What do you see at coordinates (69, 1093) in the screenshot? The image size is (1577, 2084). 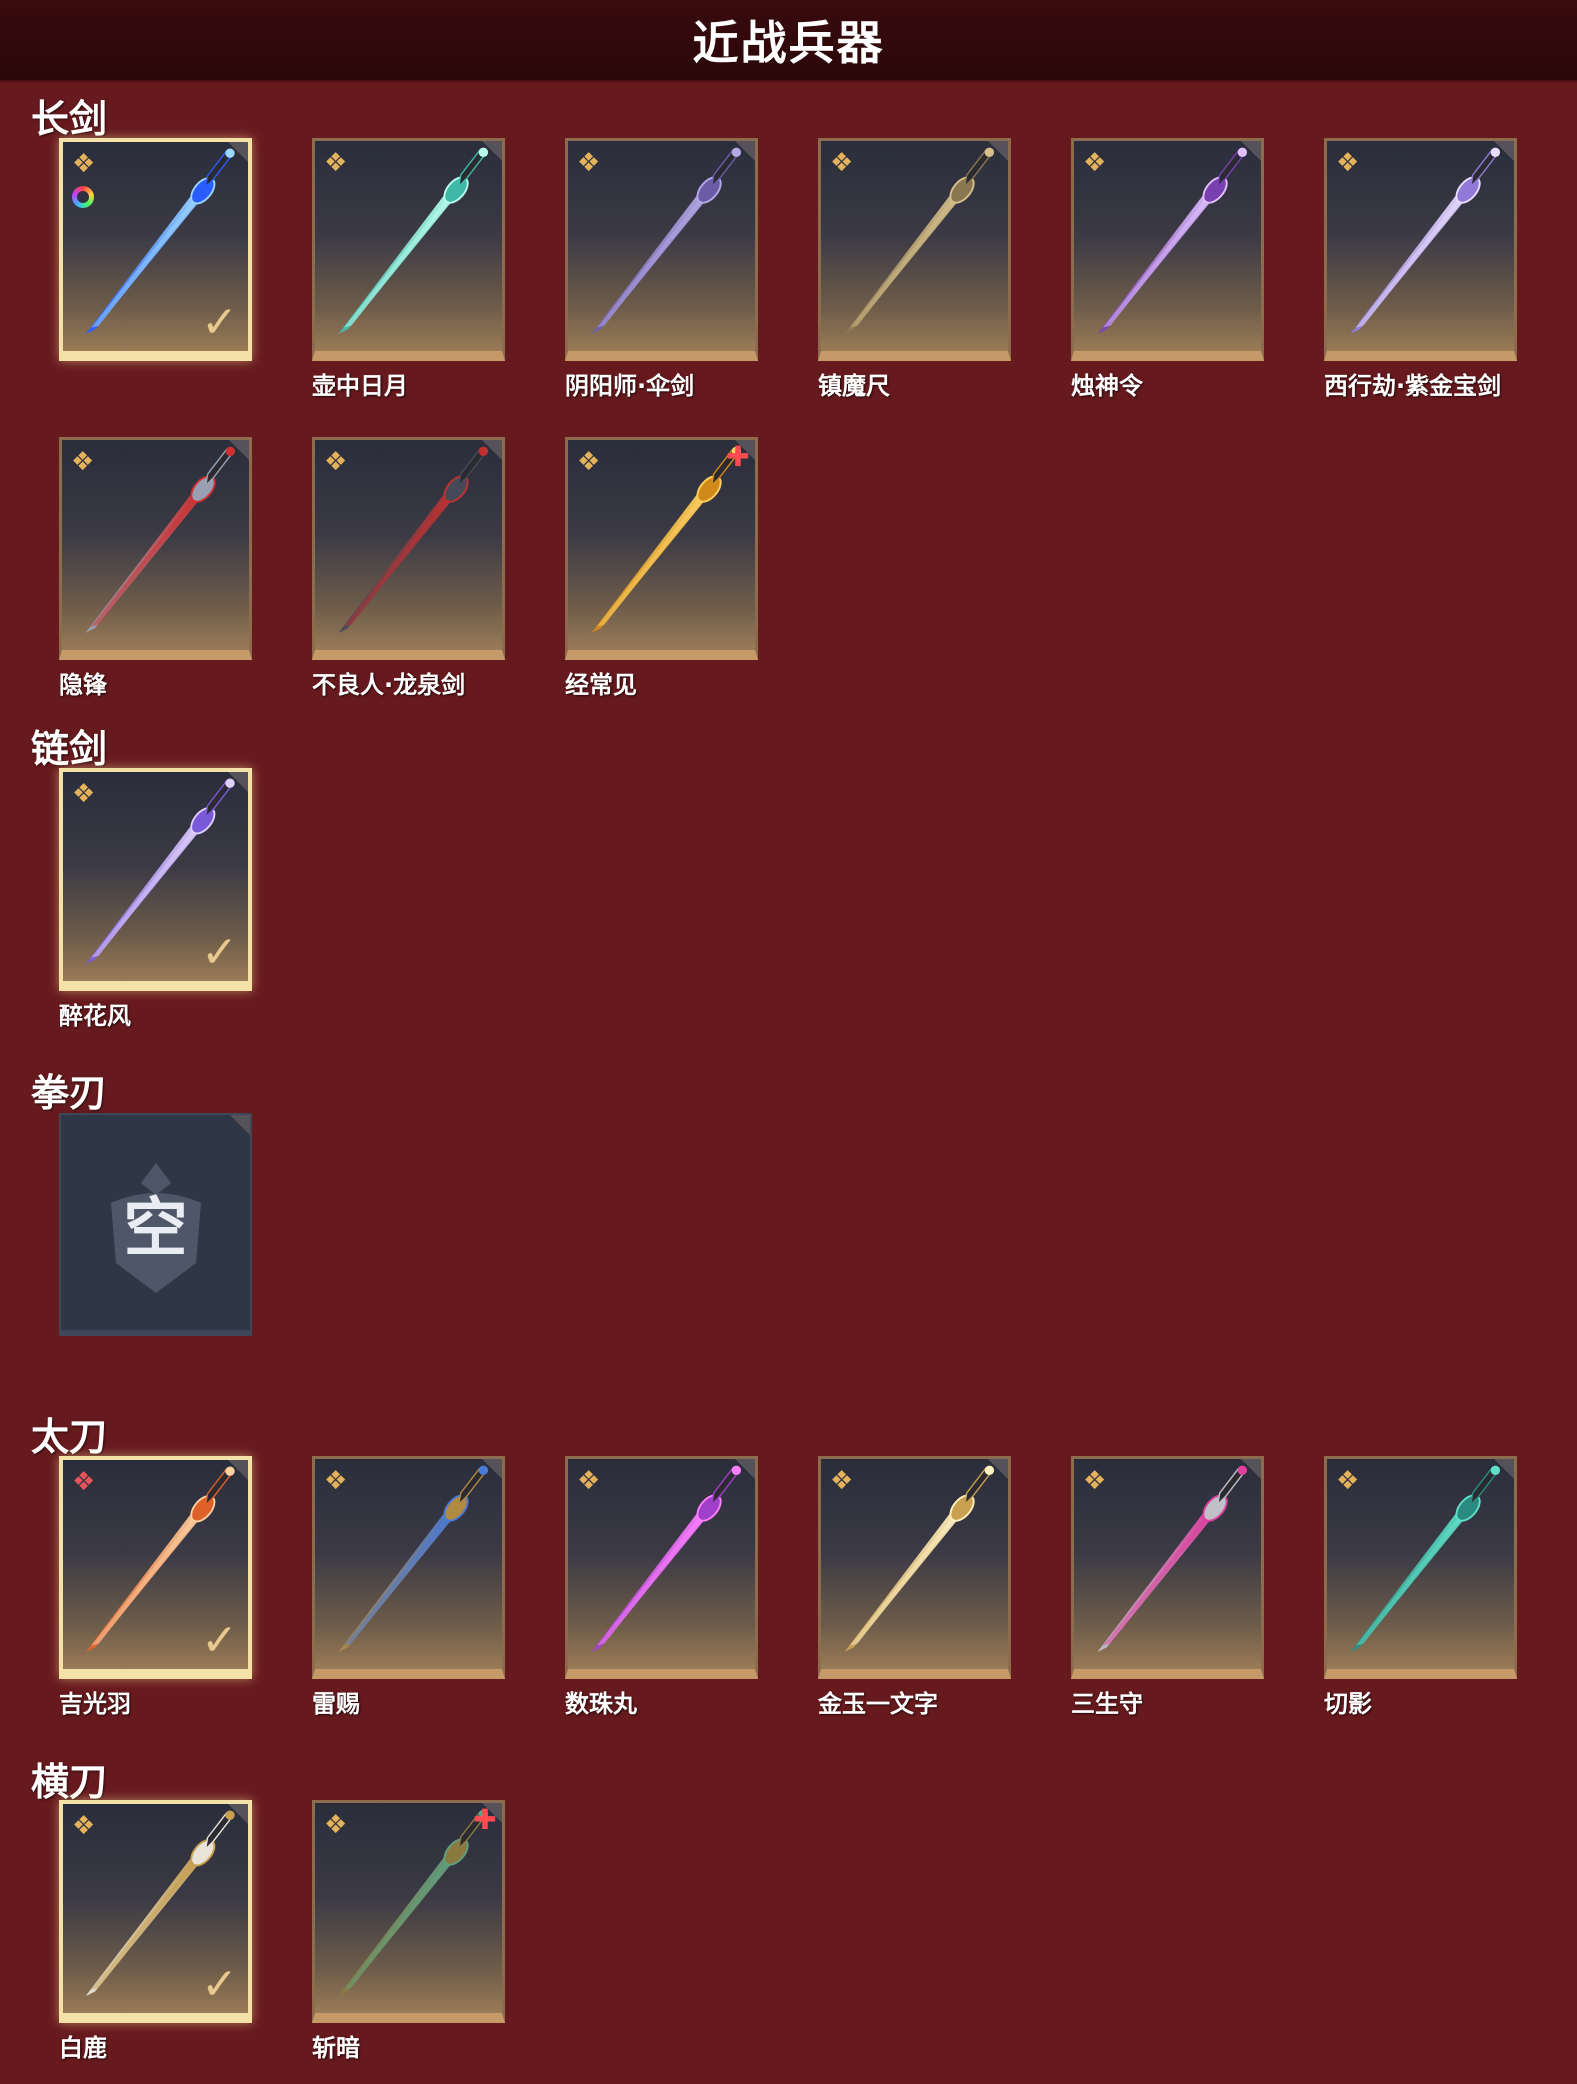 I see `section-title: 拳刃` at bounding box center [69, 1093].